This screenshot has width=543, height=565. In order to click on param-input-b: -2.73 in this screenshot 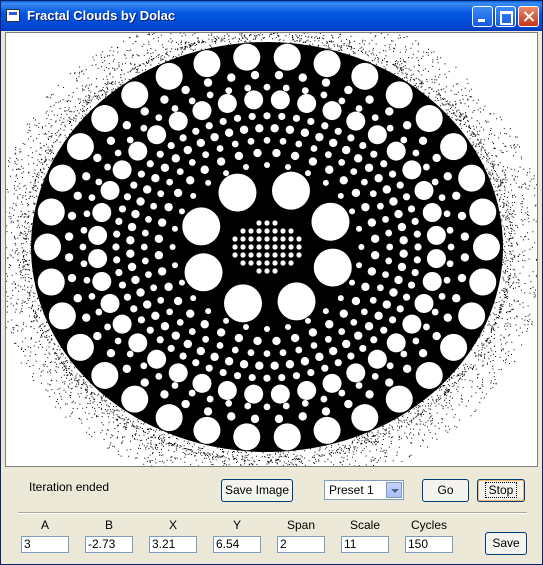, I will do `click(109, 544)`.